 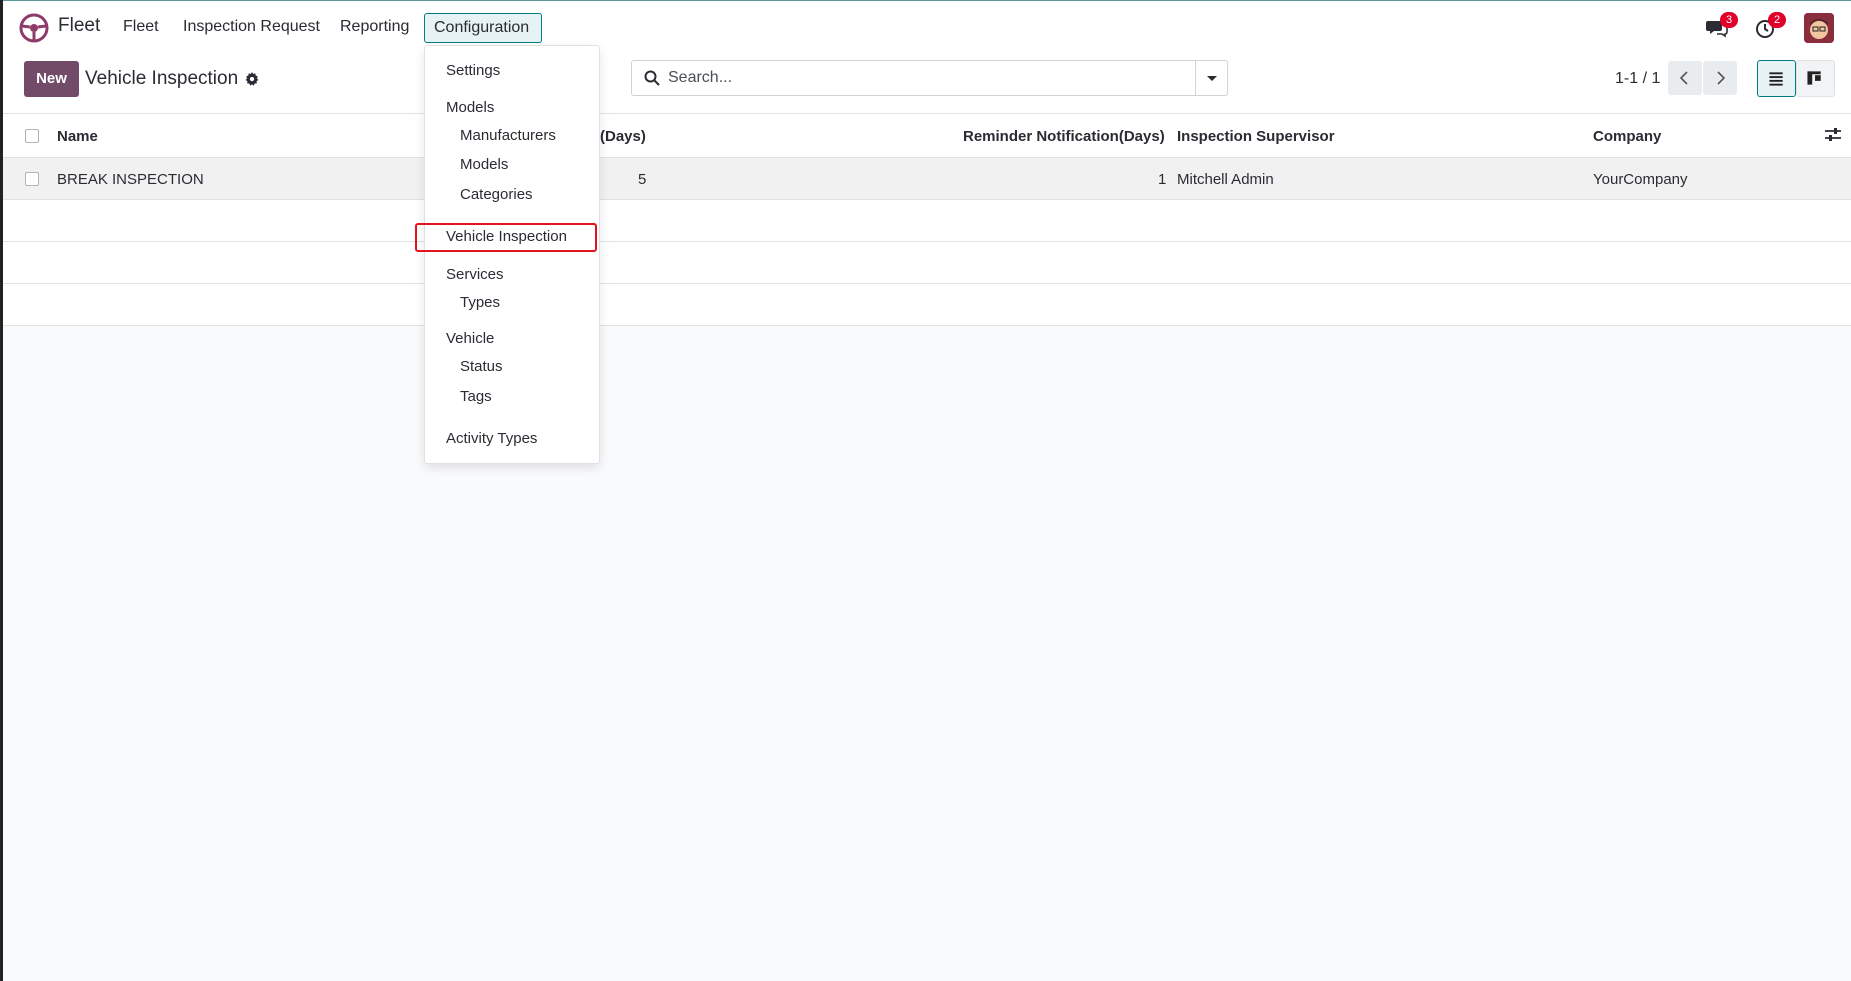 I want to click on dropdown-item-settings: Settings, so click(x=473, y=70).